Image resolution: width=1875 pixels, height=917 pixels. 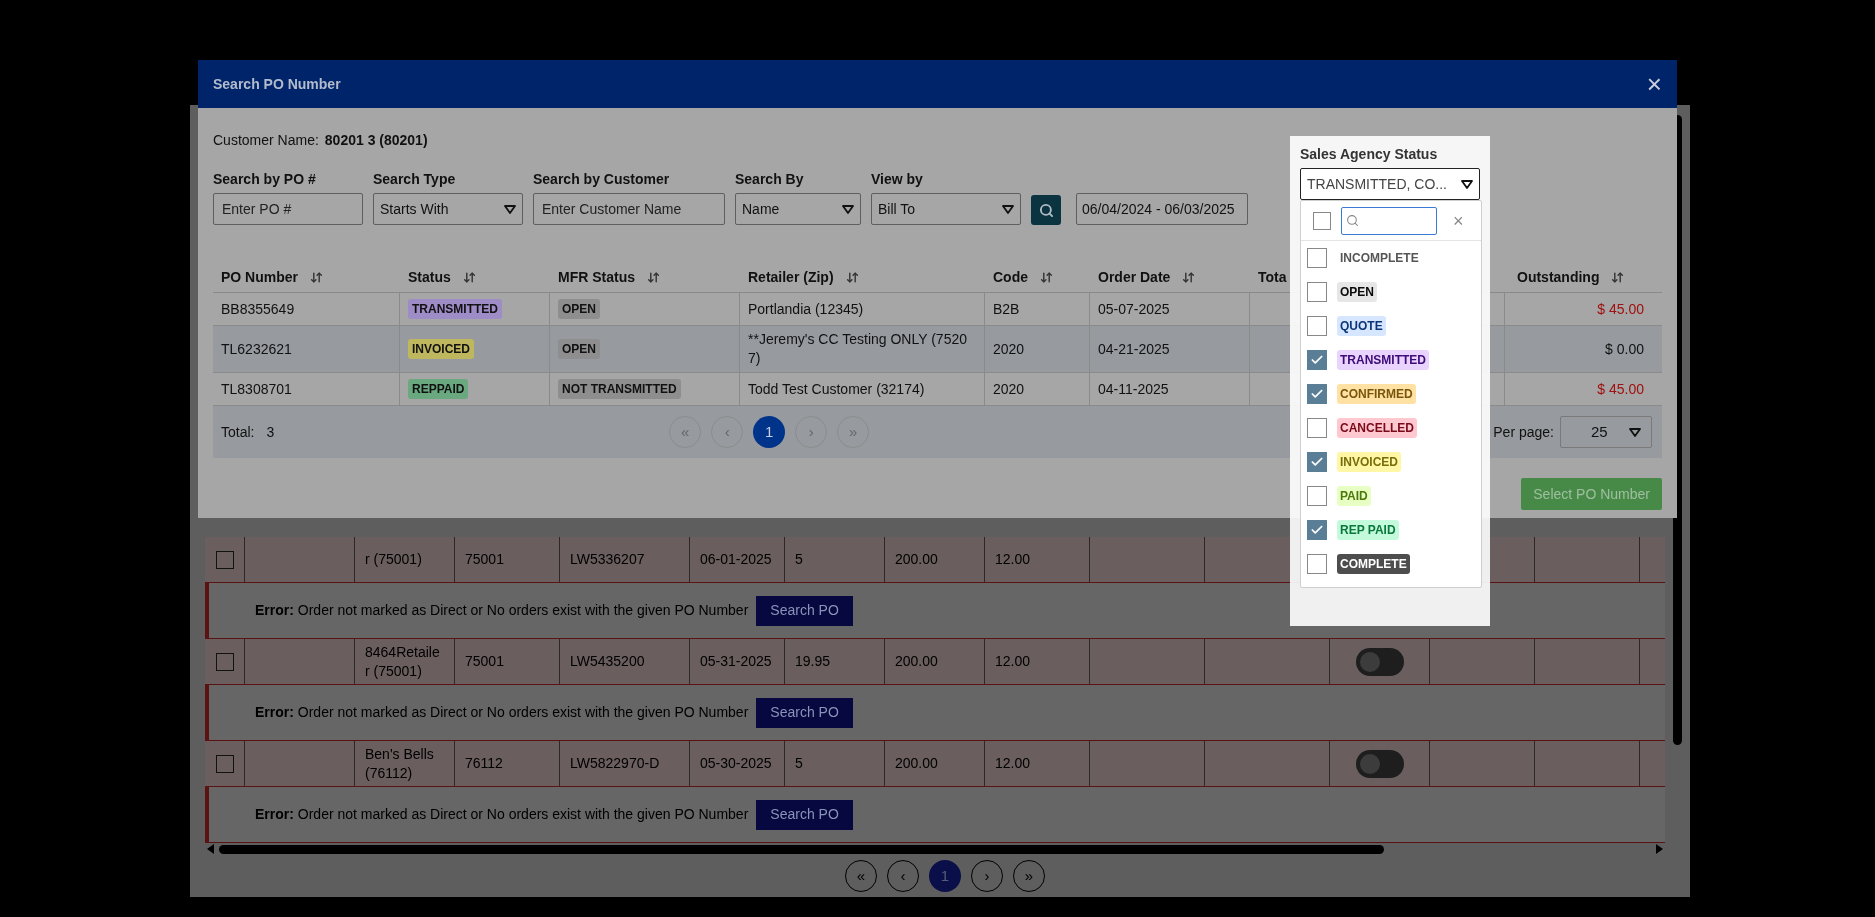 I want to click on scrollbar-thumb, so click(x=801, y=849).